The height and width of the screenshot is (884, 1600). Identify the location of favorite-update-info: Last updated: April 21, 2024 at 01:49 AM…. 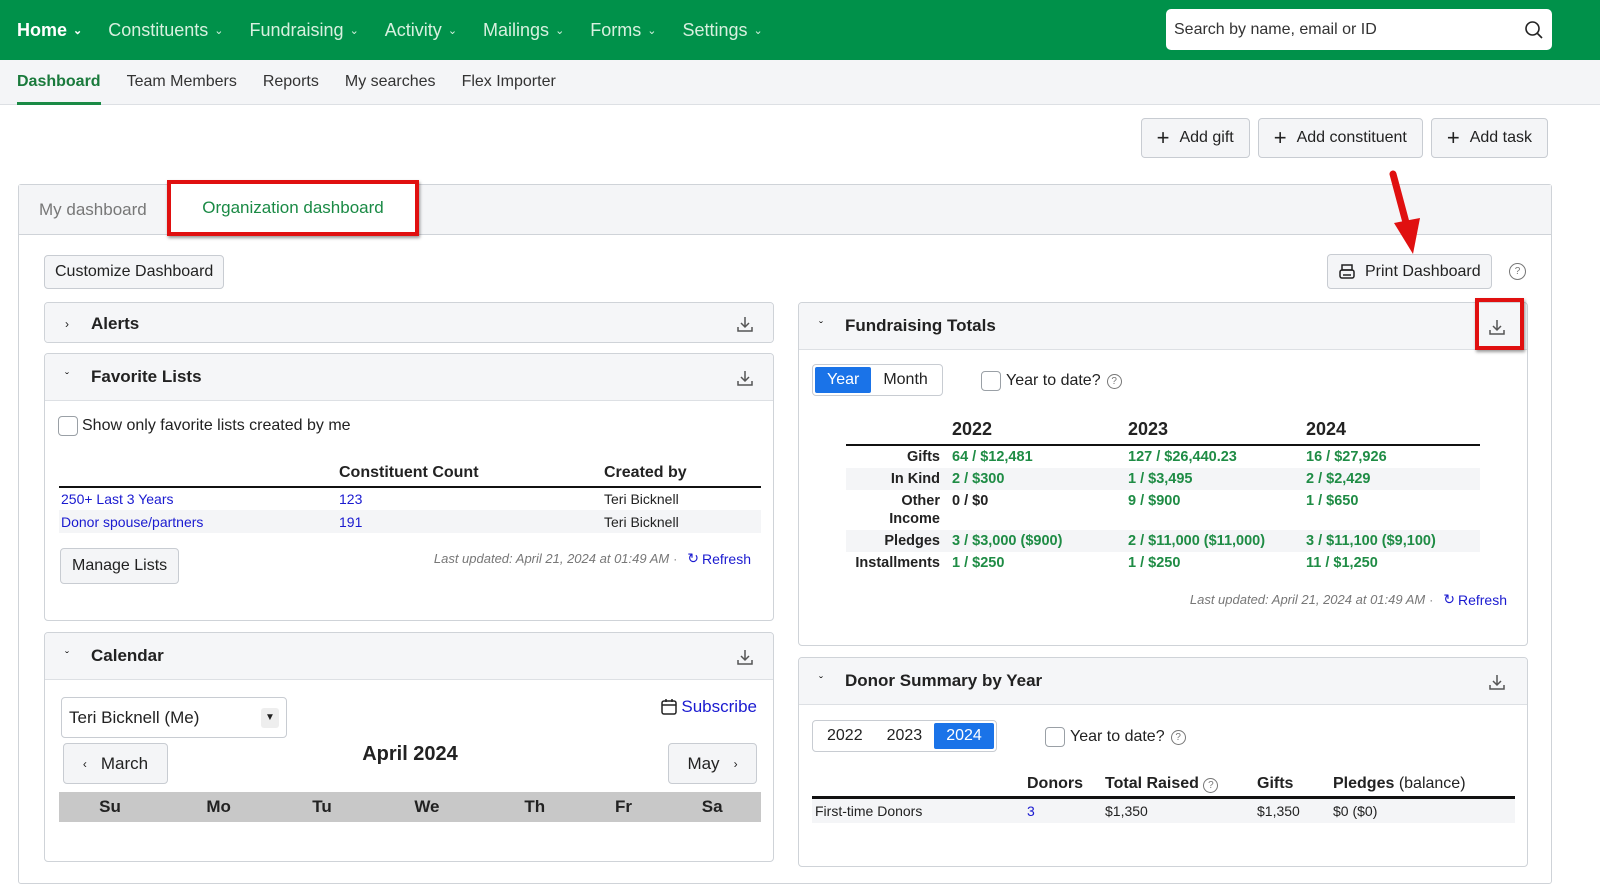
(592, 558).